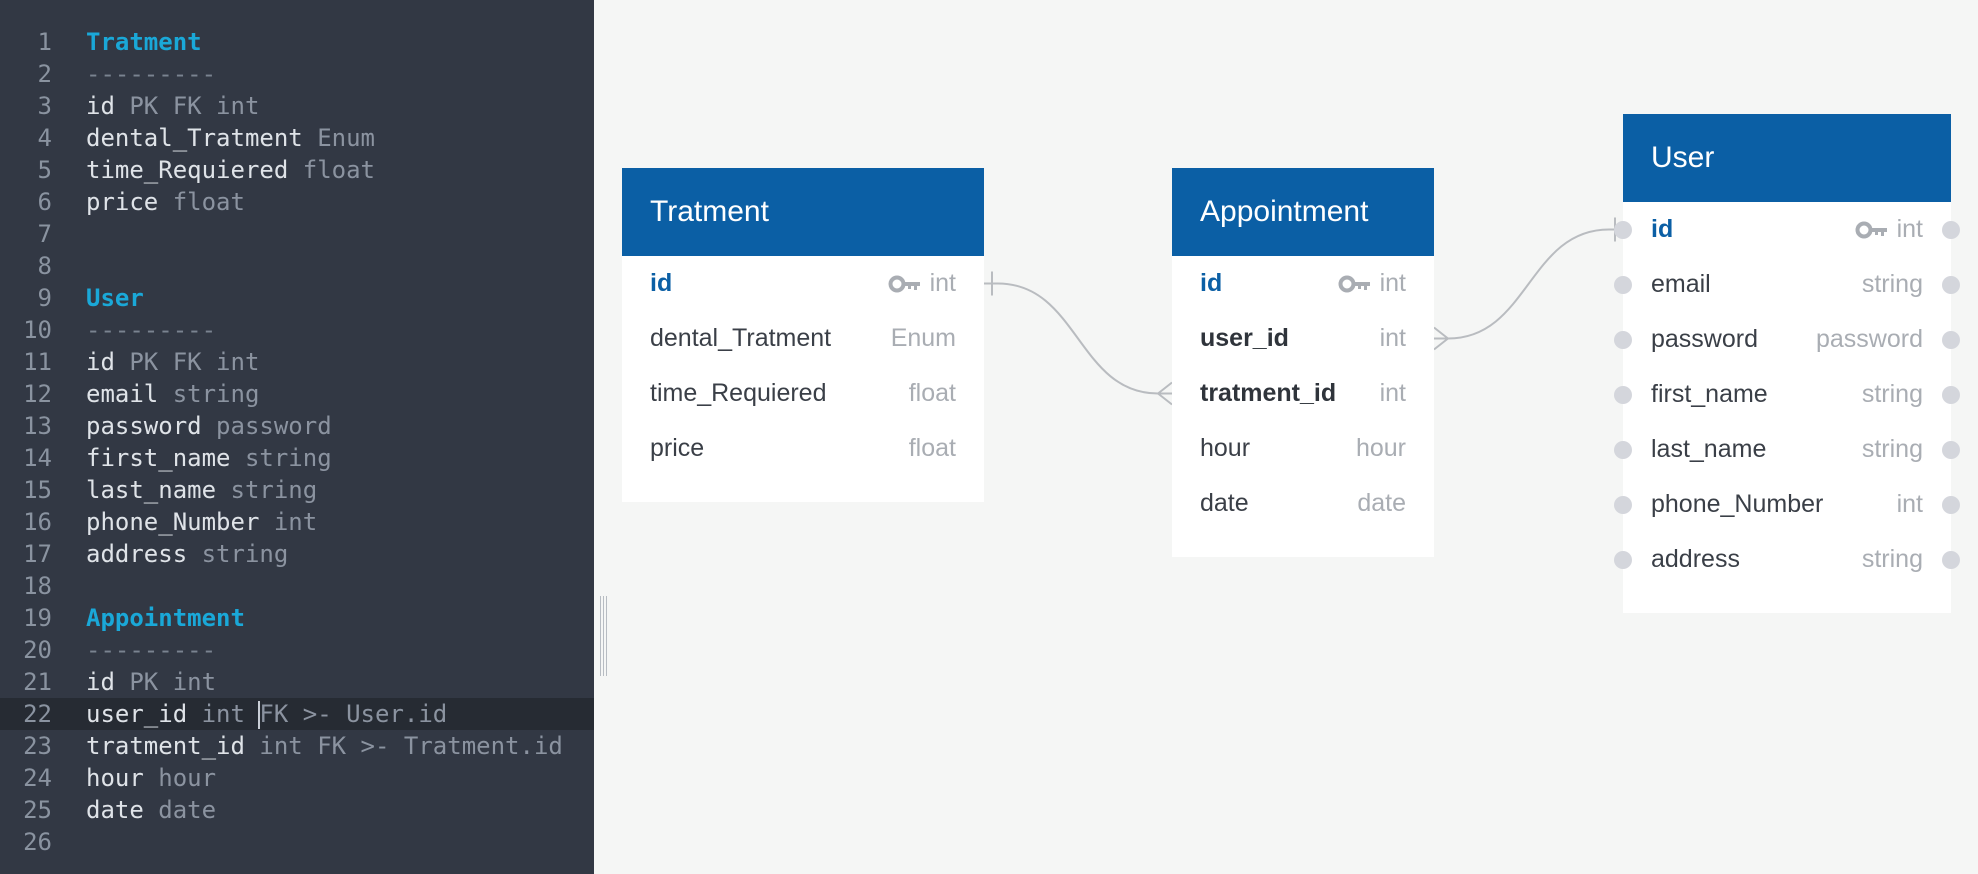  Describe the element at coordinates (803, 338) in the screenshot. I see `field-row-tratment-dental-tratment: dental_Tratment Enum` at that location.